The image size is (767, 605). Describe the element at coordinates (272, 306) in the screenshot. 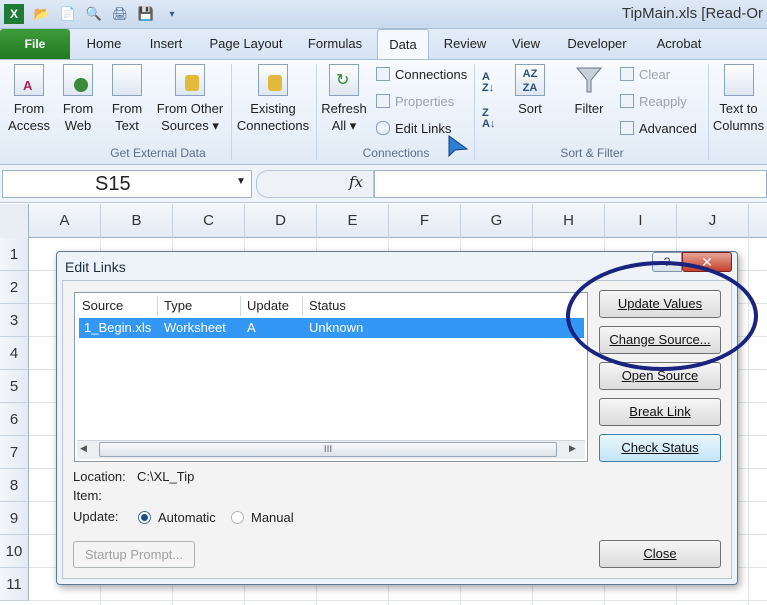

I see `column-header-update: Update` at that location.